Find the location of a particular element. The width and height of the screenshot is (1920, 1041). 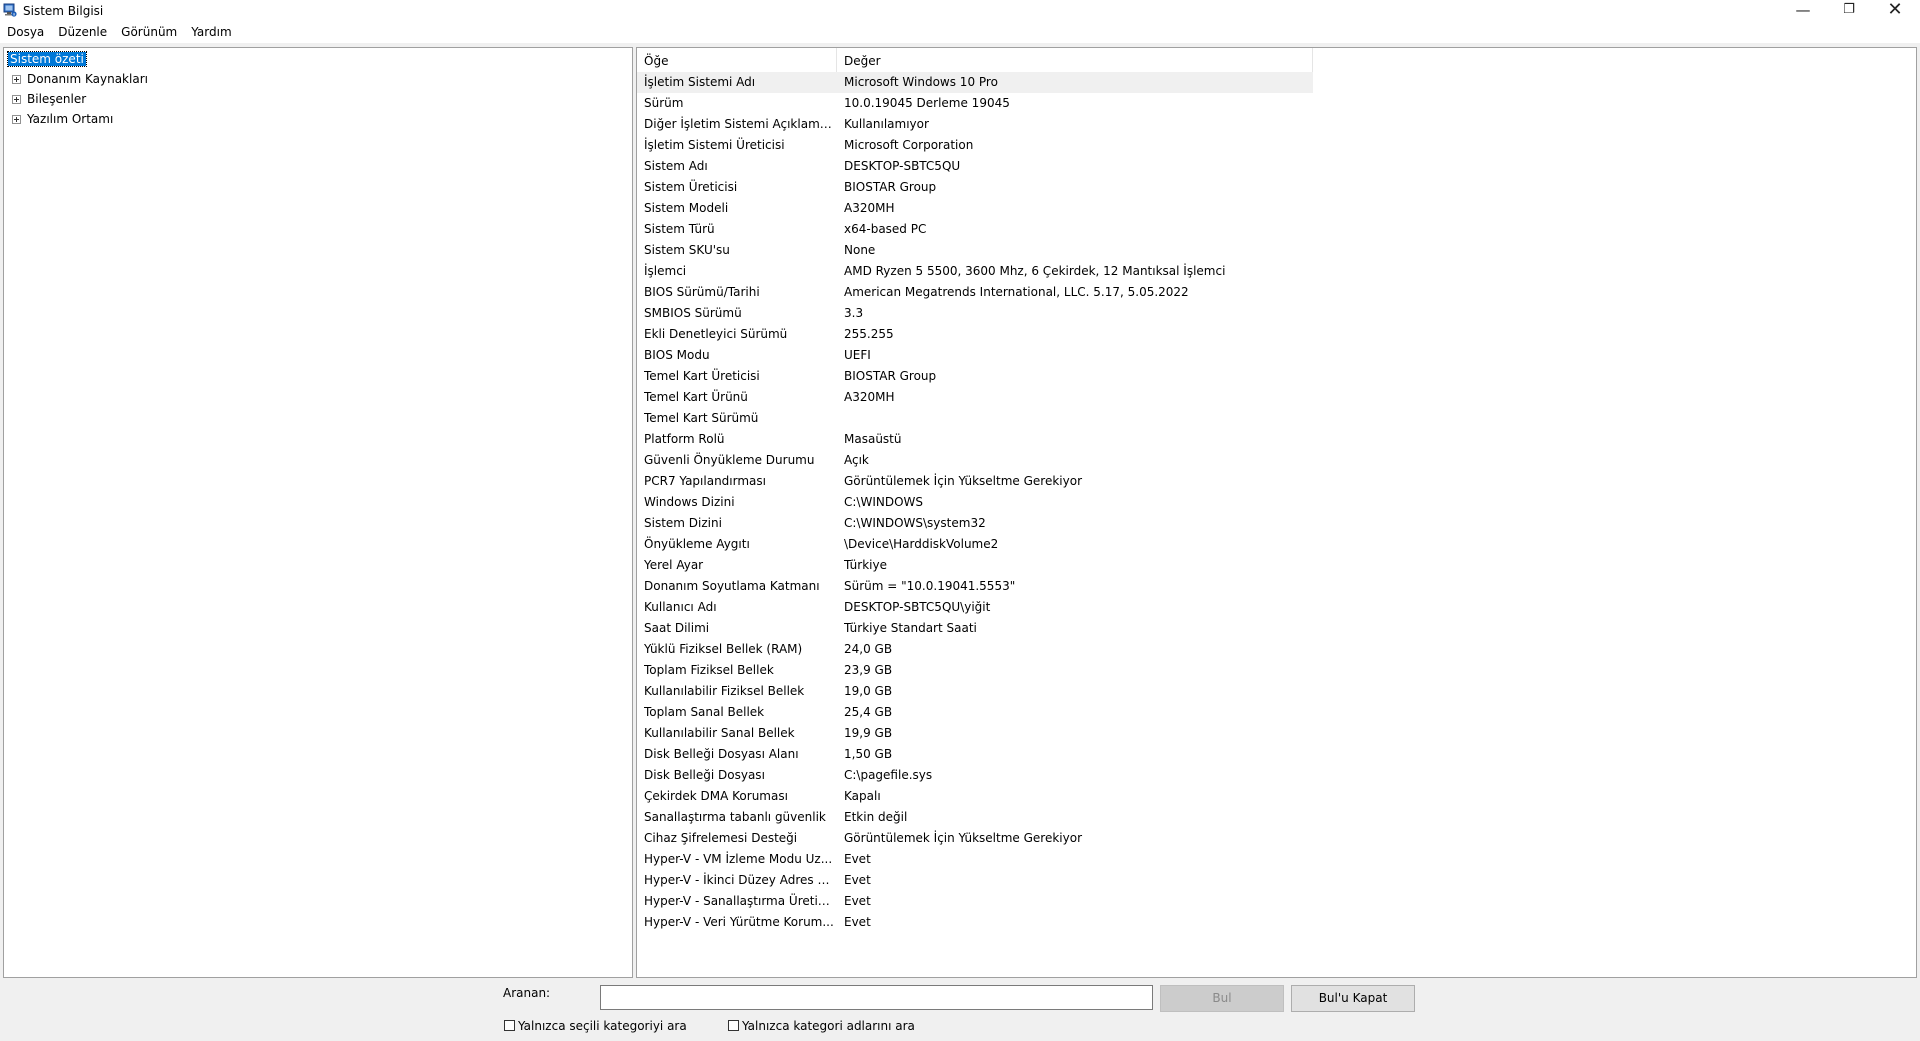

table-row: Sistem Modeli A320MH is located at coordinates (975, 208).